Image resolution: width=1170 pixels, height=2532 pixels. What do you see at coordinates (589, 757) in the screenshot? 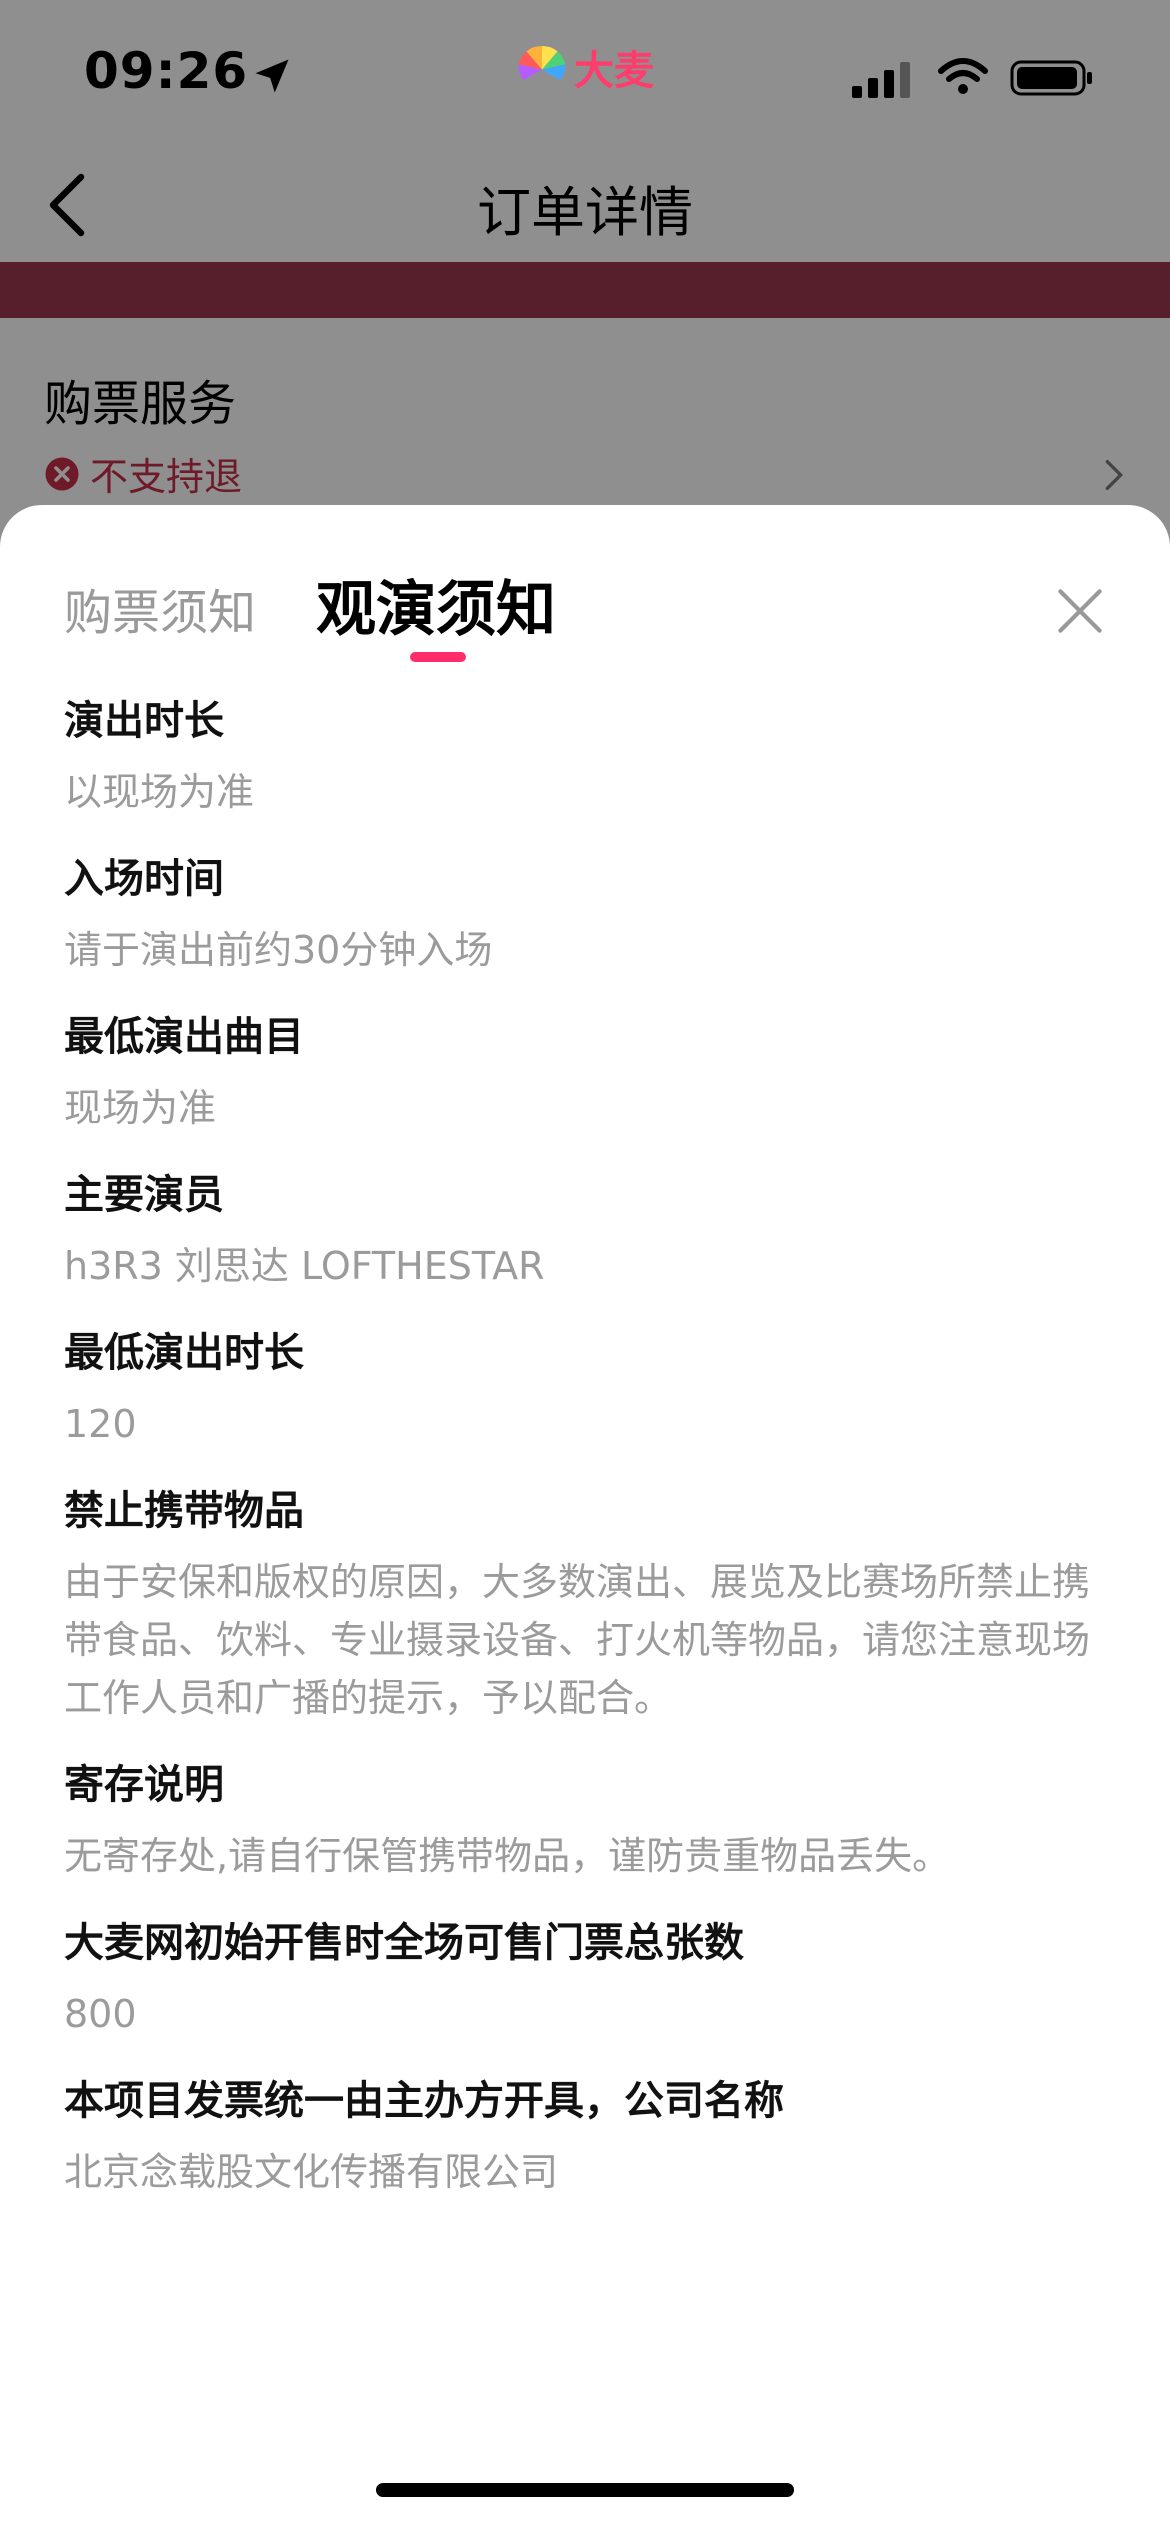
I see `notice-item: 演出时长 以现场为准` at bounding box center [589, 757].